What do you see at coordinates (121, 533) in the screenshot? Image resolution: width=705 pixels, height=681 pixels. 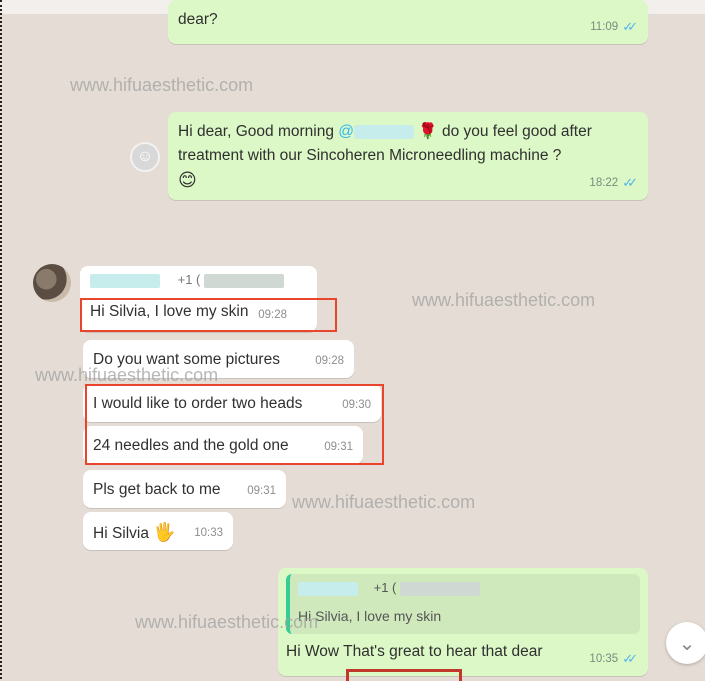 I see `message-text: Hi Silvia` at bounding box center [121, 533].